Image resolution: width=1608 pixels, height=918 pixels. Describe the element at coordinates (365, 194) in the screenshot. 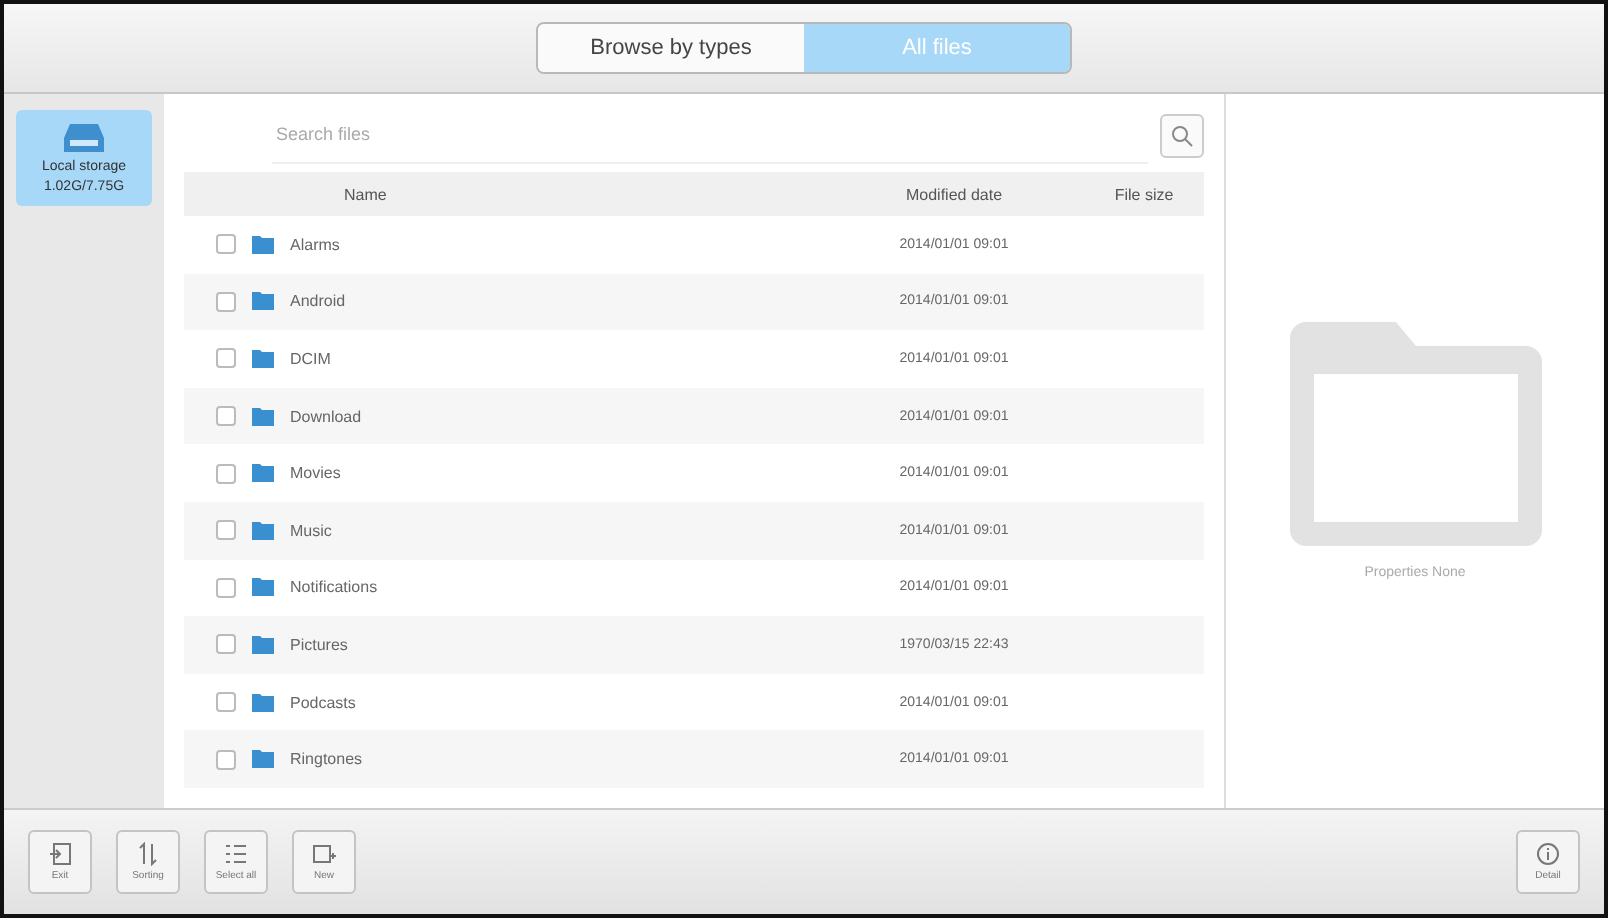

I see `column-header: Name` at that location.